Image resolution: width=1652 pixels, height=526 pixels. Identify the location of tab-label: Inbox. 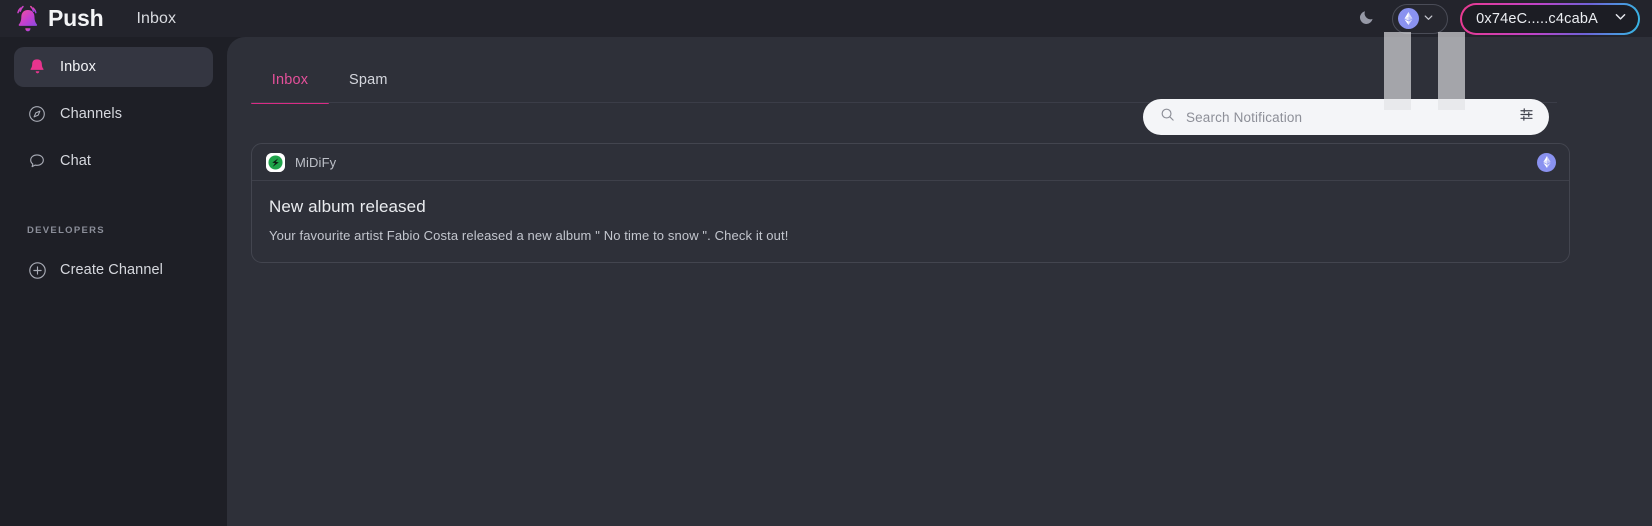
(290, 80).